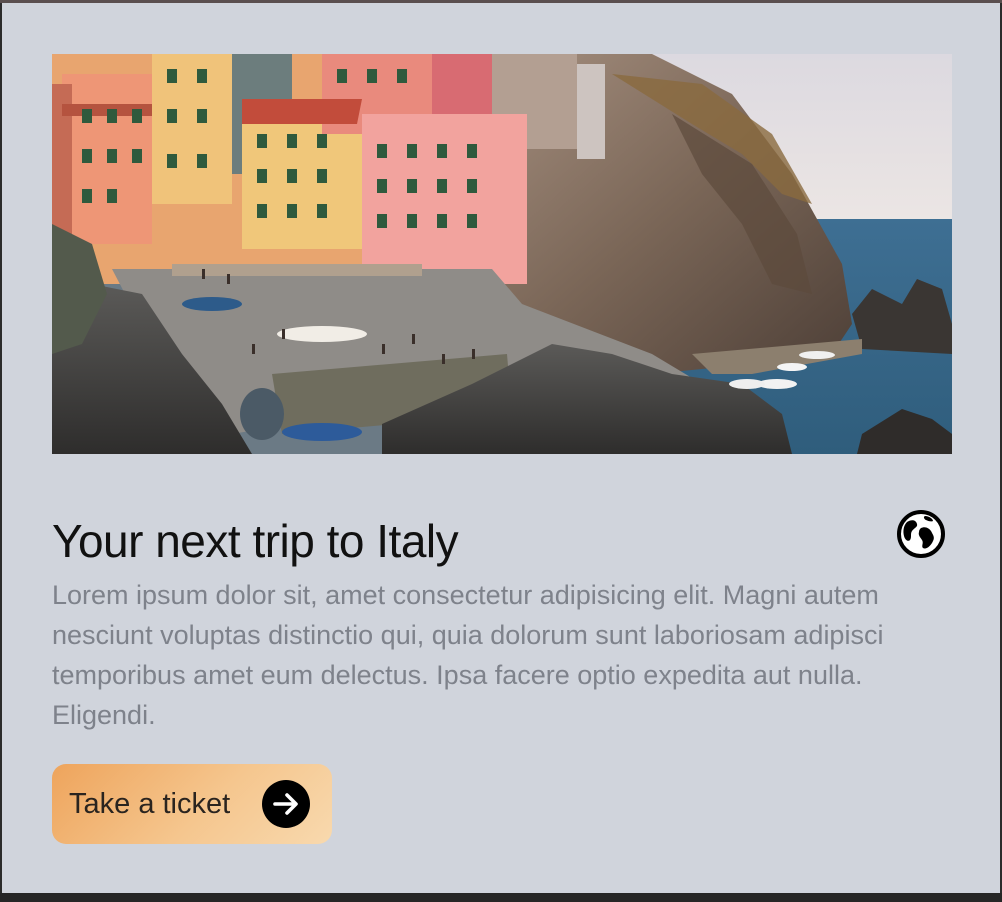 This screenshot has height=902, width=1002. What do you see at coordinates (150, 804) in the screenshot?
I see `take-ticket-label: Take a ticket` at bounding box center [150, 804].